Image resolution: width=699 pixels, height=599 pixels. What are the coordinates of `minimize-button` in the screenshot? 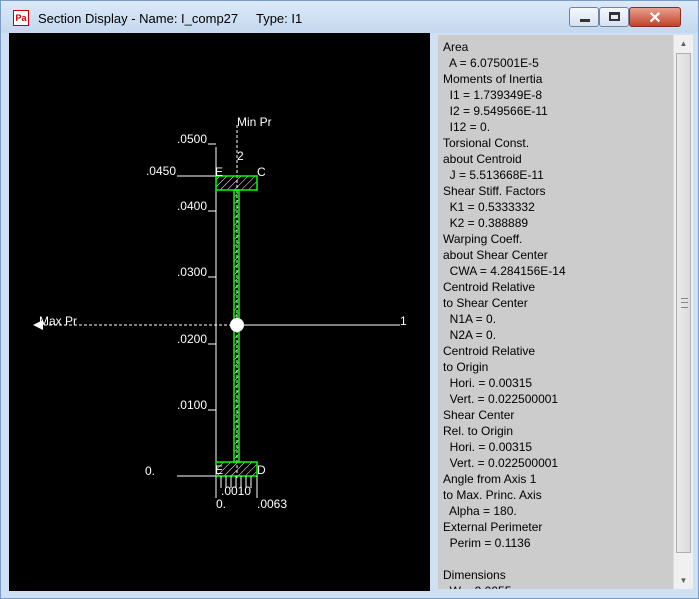 It's located at (584, 17).